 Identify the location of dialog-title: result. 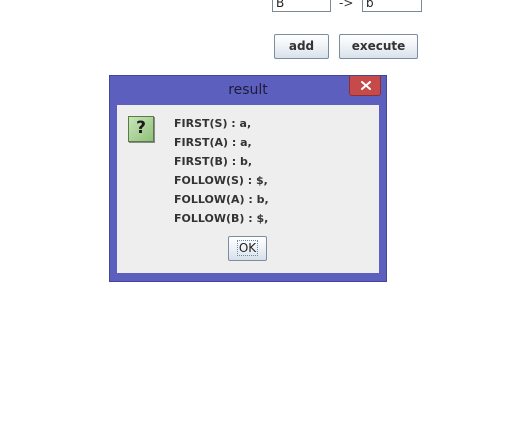
(248, 90).